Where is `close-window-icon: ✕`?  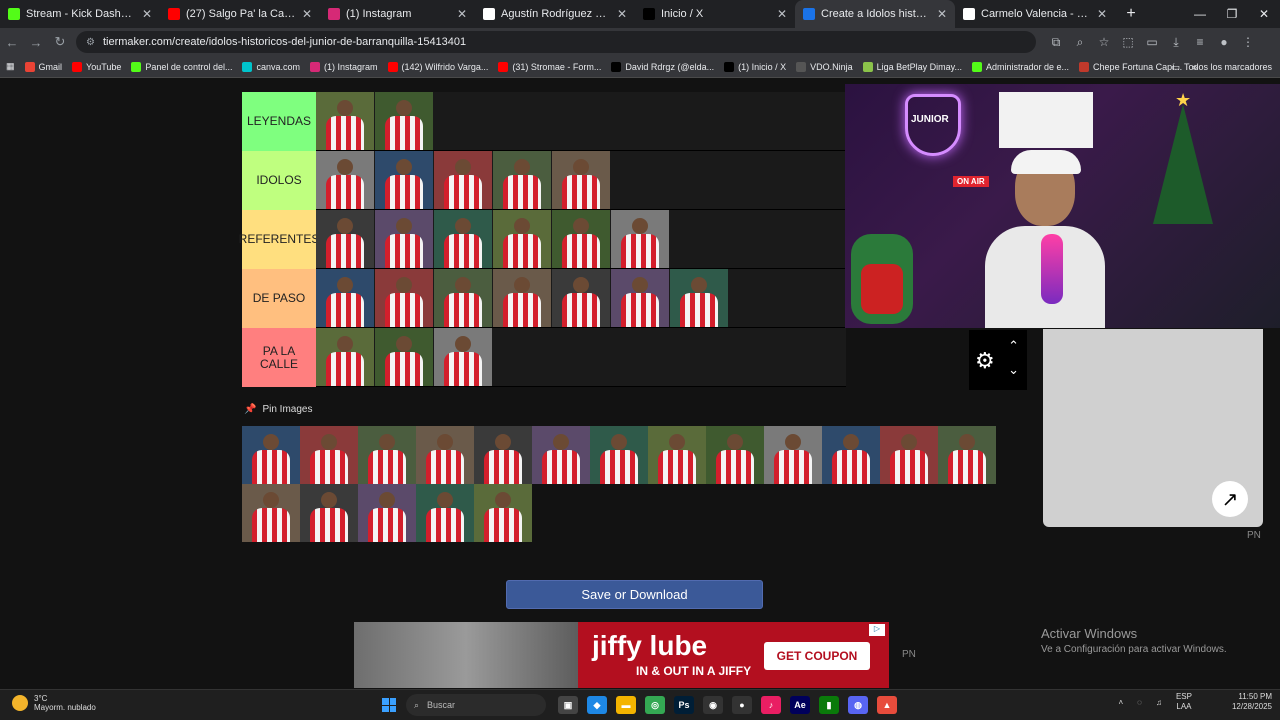
close-window-icon: ✕ is located at coordinates (1264, 14).